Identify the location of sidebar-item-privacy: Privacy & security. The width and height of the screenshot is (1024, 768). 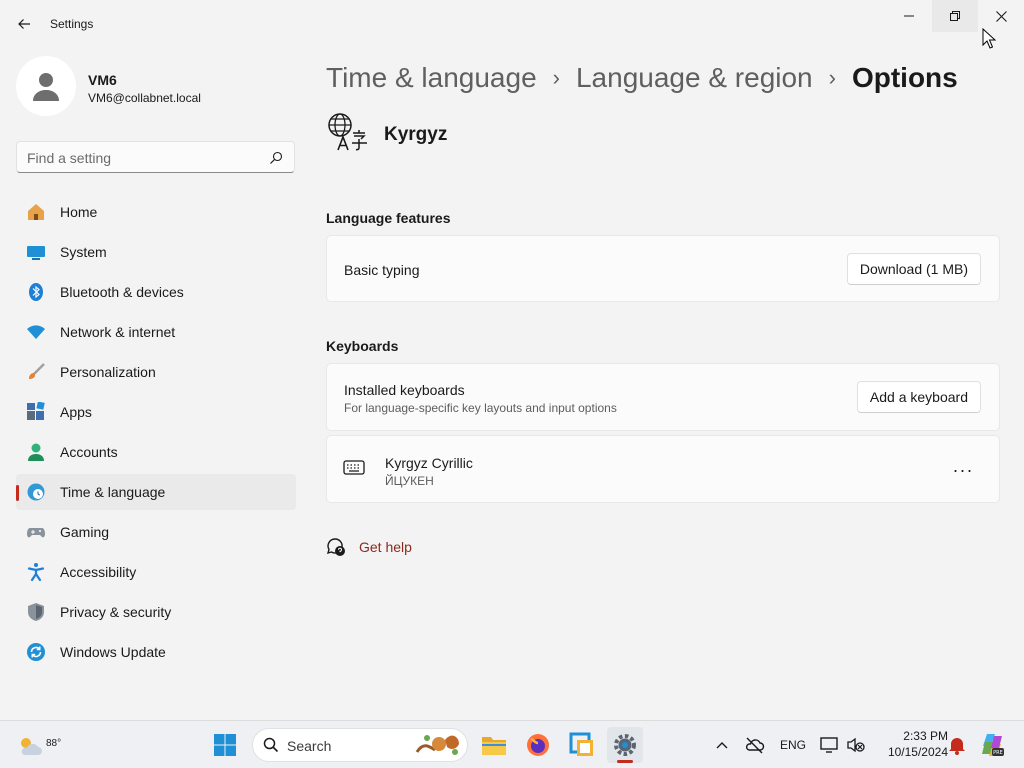
(156, 612).